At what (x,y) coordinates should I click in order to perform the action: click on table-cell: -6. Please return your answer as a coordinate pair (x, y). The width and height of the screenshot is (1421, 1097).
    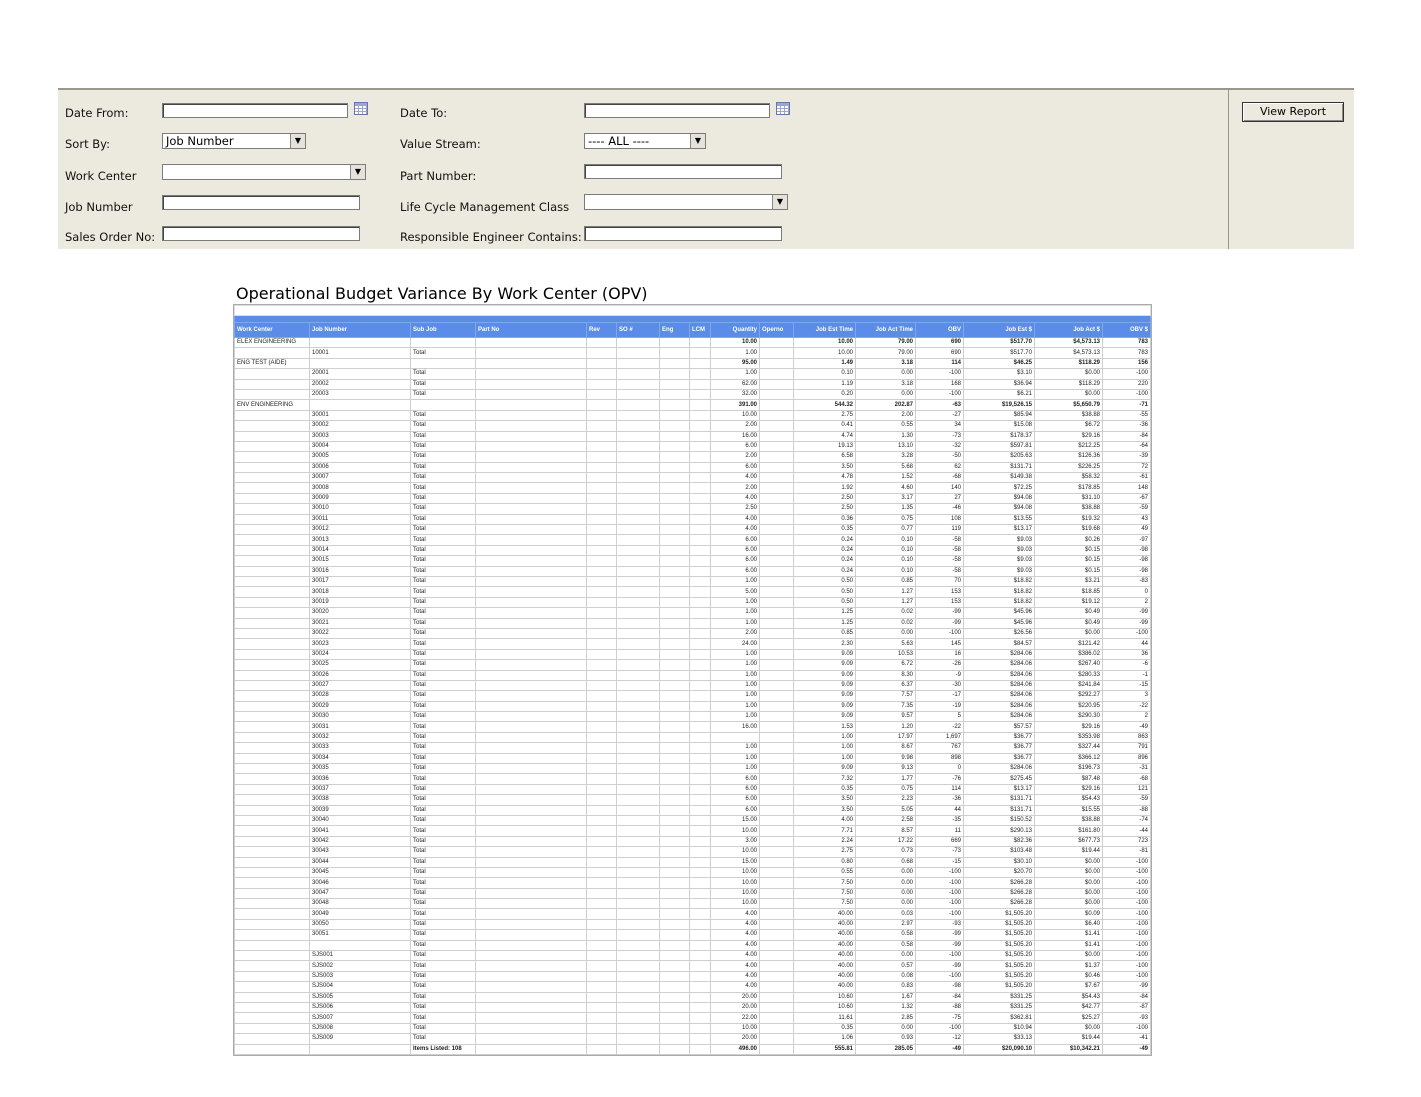
    Looking at the image, I should click on (1126, 665).